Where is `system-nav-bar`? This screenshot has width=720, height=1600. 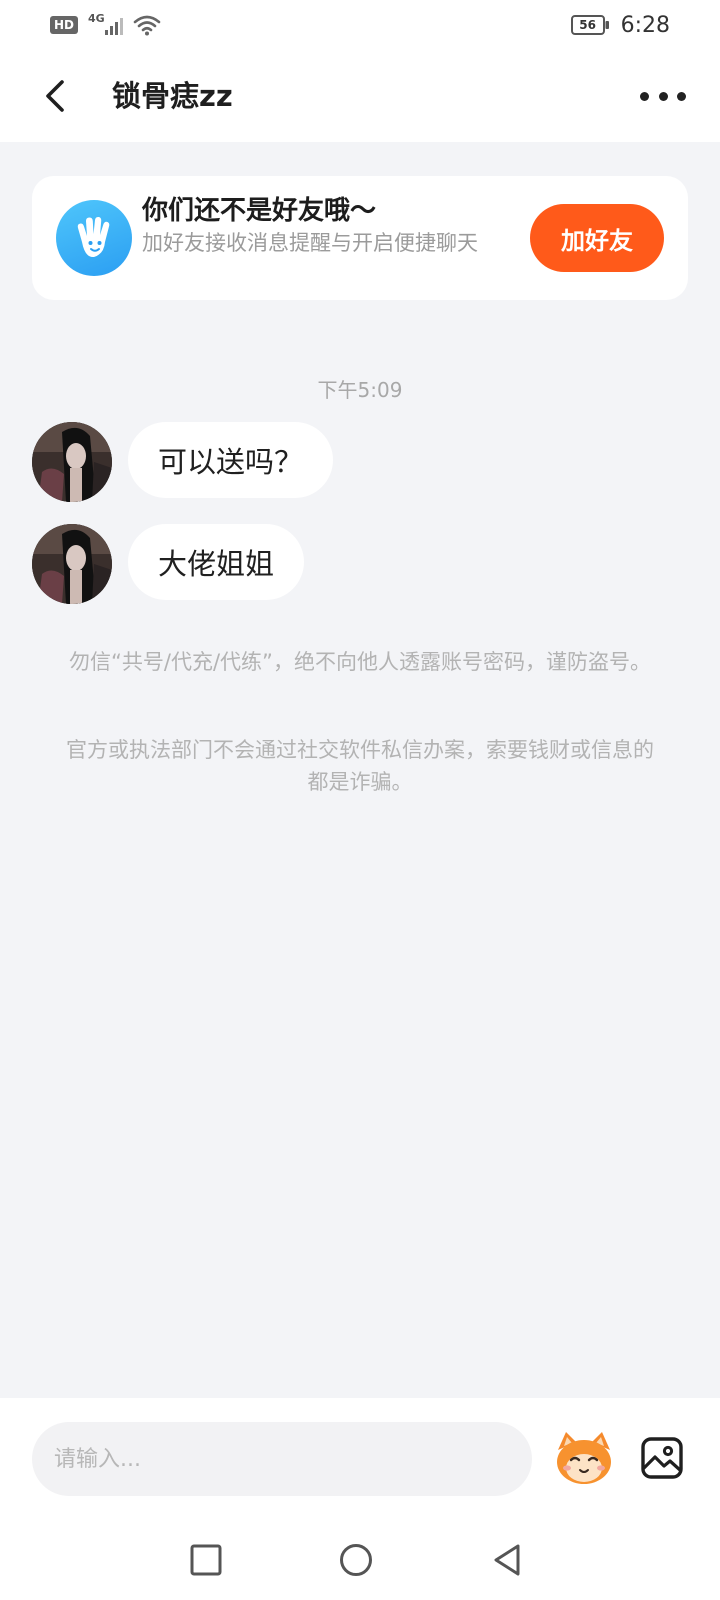
system-nav-bar is located at coordinates (360, 1560).